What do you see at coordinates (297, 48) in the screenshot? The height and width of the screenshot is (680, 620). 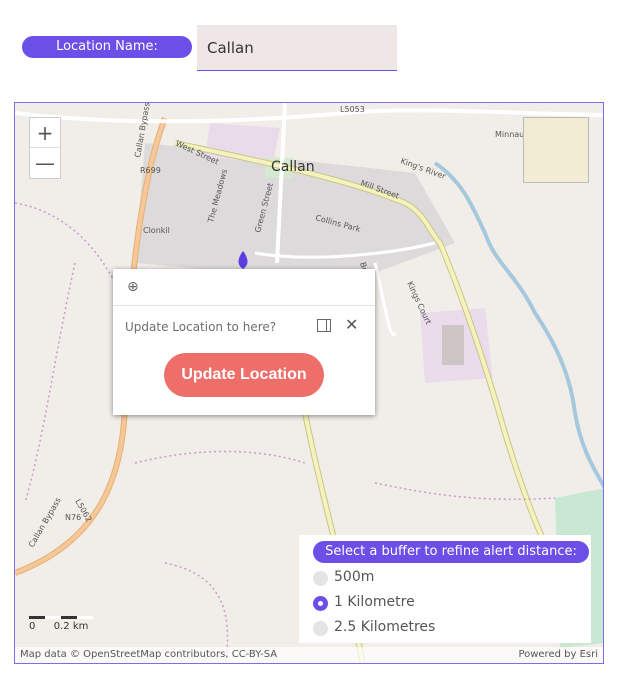 I see `location-name-input: Callan` at bounding box center [297, 48].